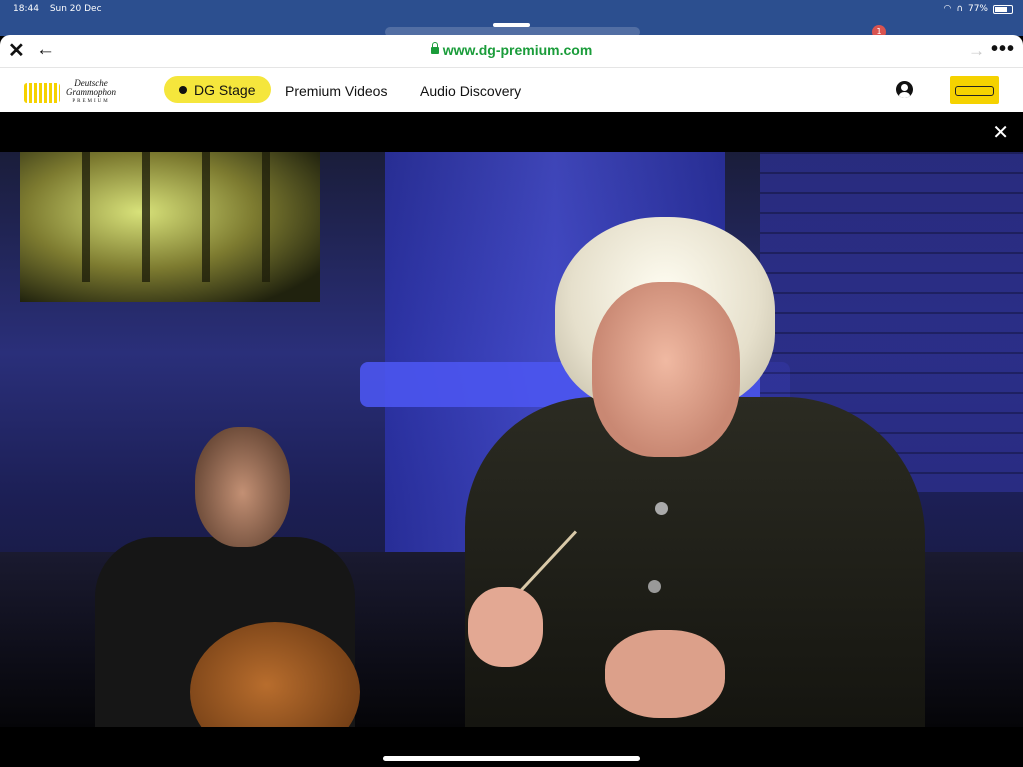 Image resolution: width=1023 pixels, height=767 pixels. Describe the element at coordinates (959, 9) in the screenshot. I see `headphones-icon: ∩` at that location.